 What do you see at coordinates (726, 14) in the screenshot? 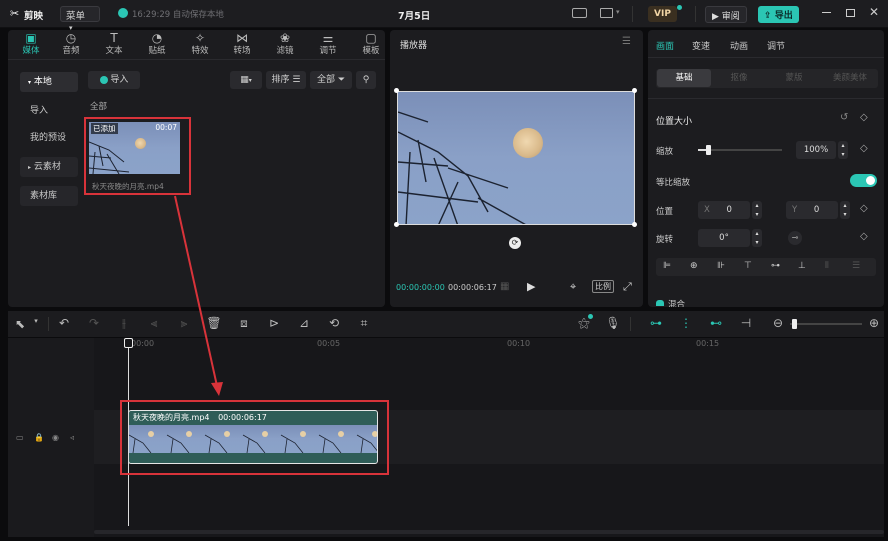
I see `review-button: ▶ 审阅` at bounding box center [726, 14].